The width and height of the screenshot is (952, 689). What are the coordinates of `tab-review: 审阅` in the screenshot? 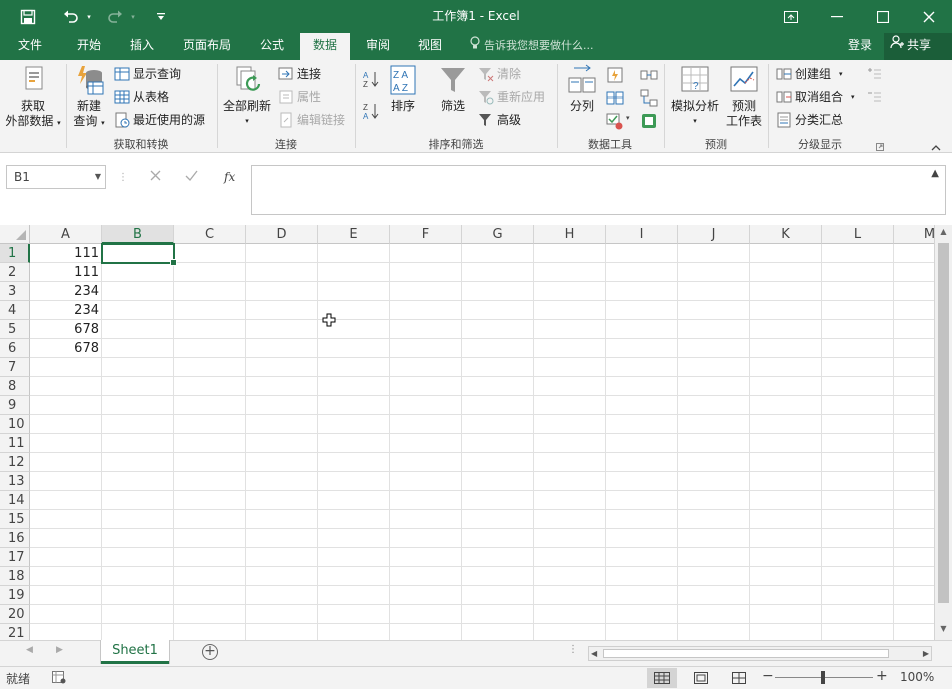 It's located at (378, 46).